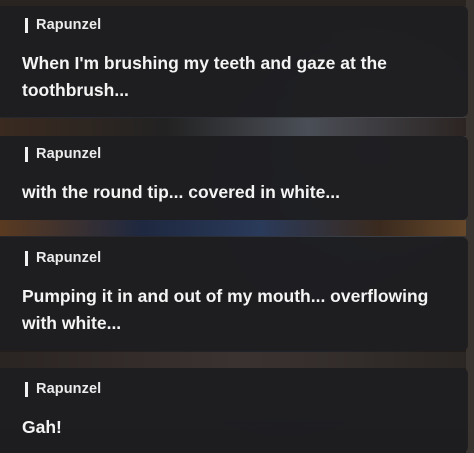  Describe the element at coordinates (42, 427) in the screenshot. I see `message-text: Gah!` at that location.